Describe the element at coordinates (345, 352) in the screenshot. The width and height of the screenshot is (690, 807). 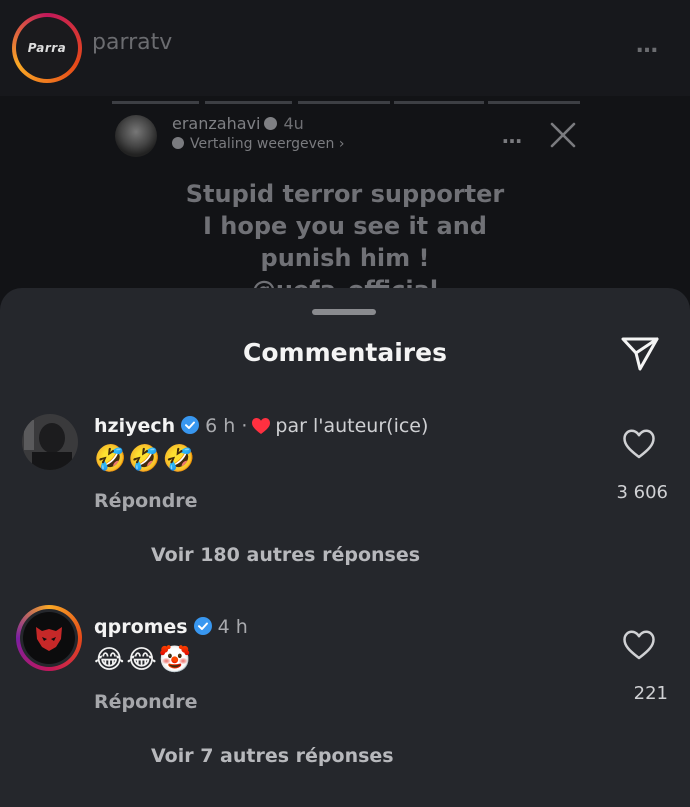
I see `sheet-title: Commentaires` at that location.